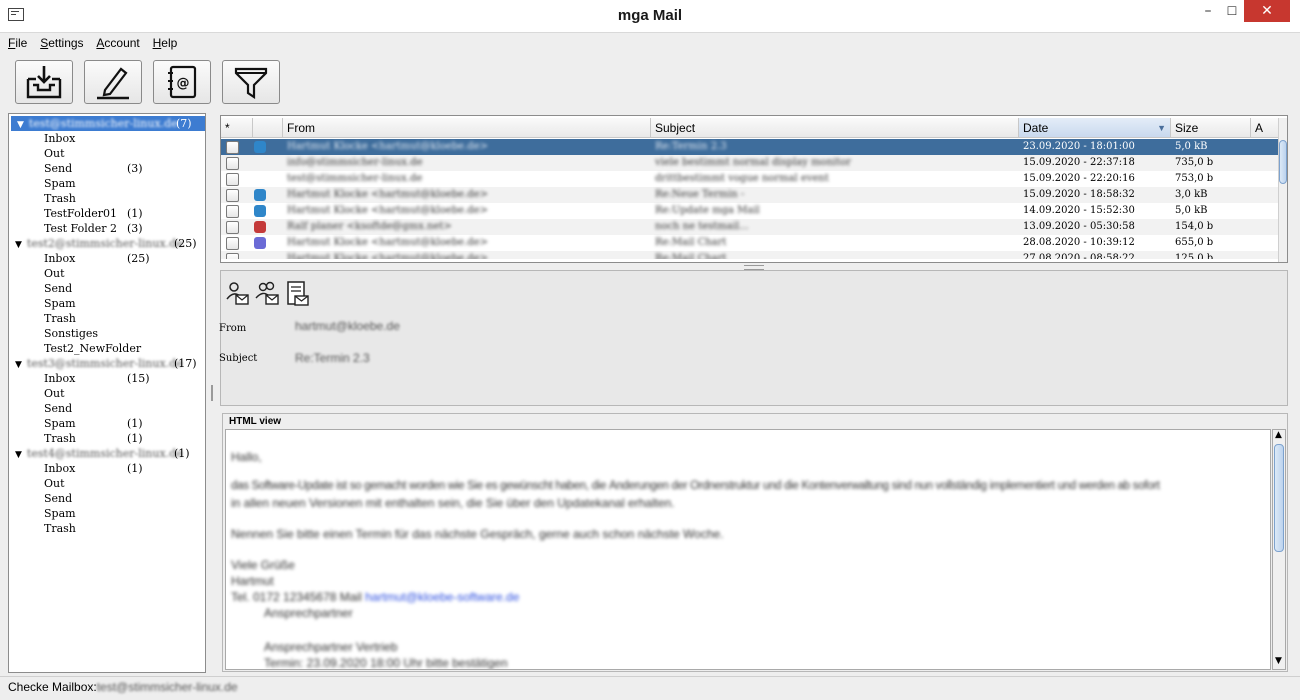 The width and height of the screenshot is (1300, 700). Describe the element at coordinates (104, 243) in the screenshot. I see `account-name: test2@stimmsicher-linux.de` at that location.